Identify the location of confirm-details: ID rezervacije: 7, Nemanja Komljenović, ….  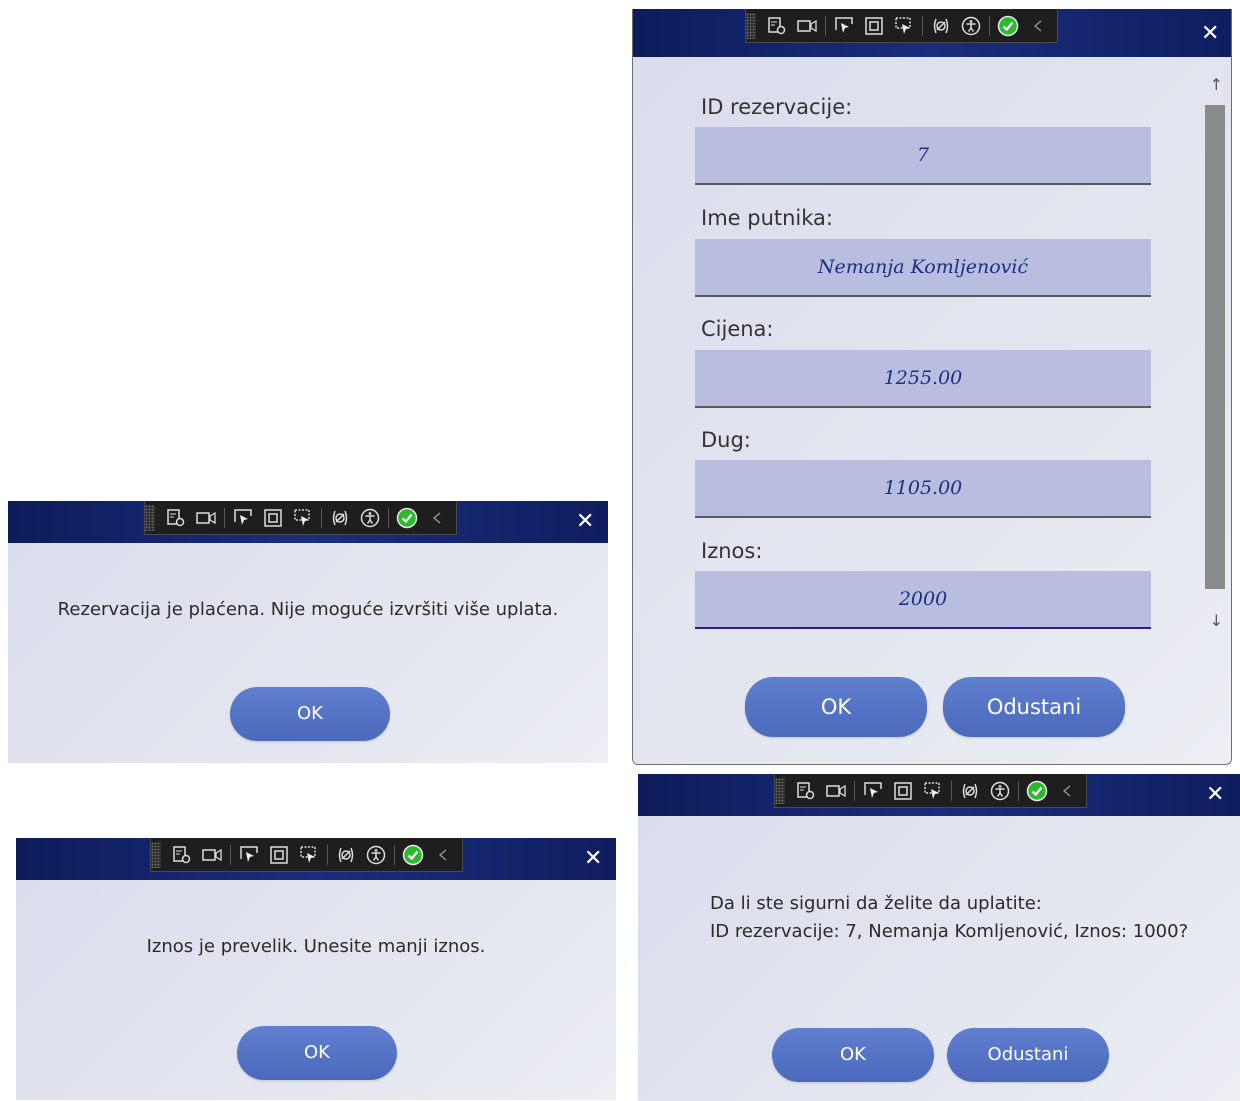
(949, 931).